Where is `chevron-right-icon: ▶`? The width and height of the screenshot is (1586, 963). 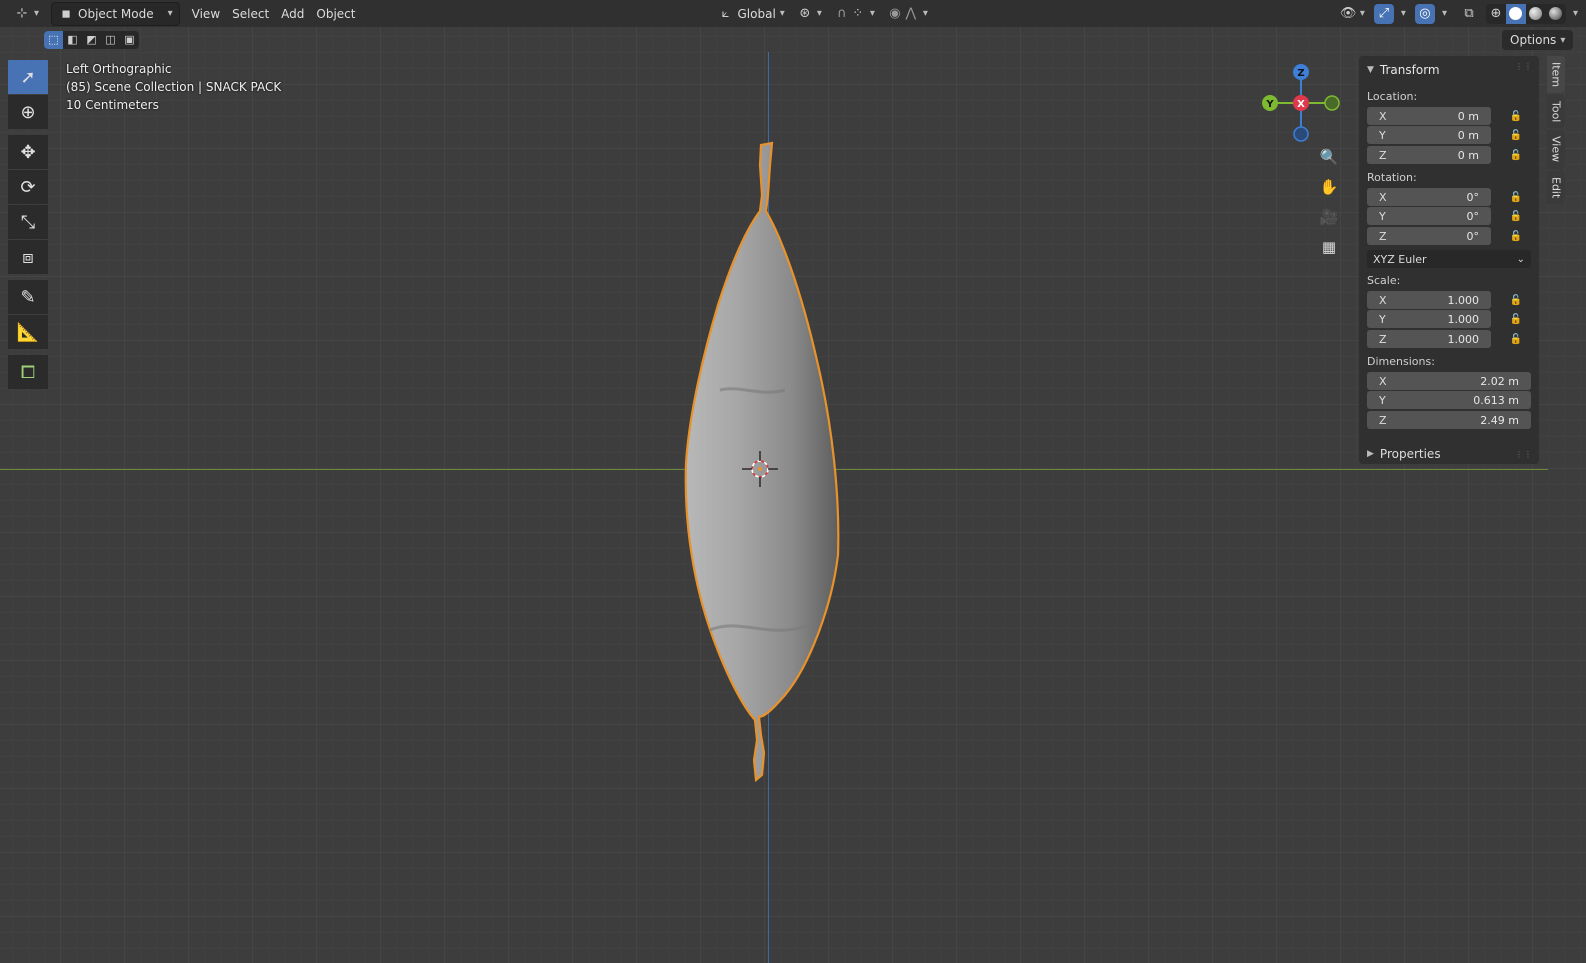 chevron-right-icon: ▶ is located at coordinates (1370, 454).